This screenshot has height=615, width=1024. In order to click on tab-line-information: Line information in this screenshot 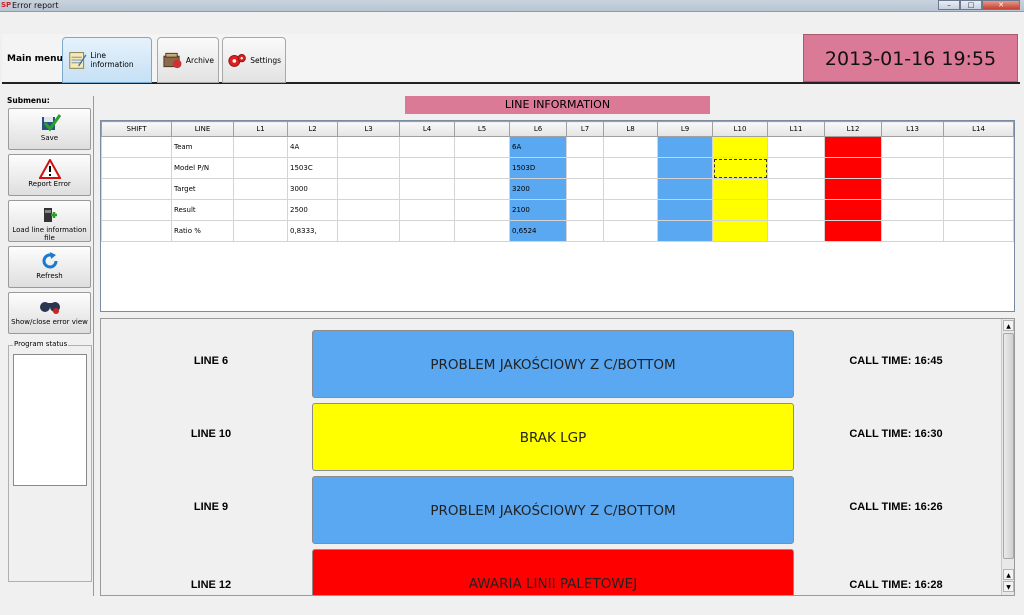, I will do `click(107, 60)`.